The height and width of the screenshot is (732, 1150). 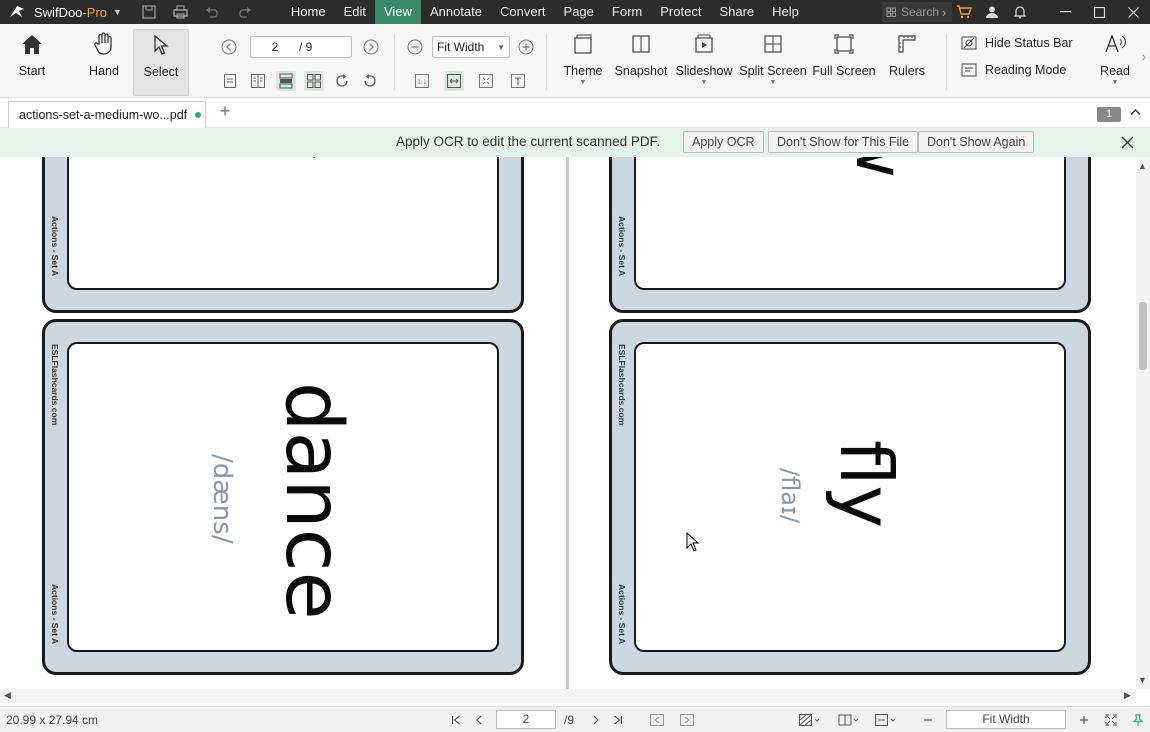 What do you see at coordinates (1111, 720) in the screenshot?
I see `expand-icon` at bounding box center [1111, 720].